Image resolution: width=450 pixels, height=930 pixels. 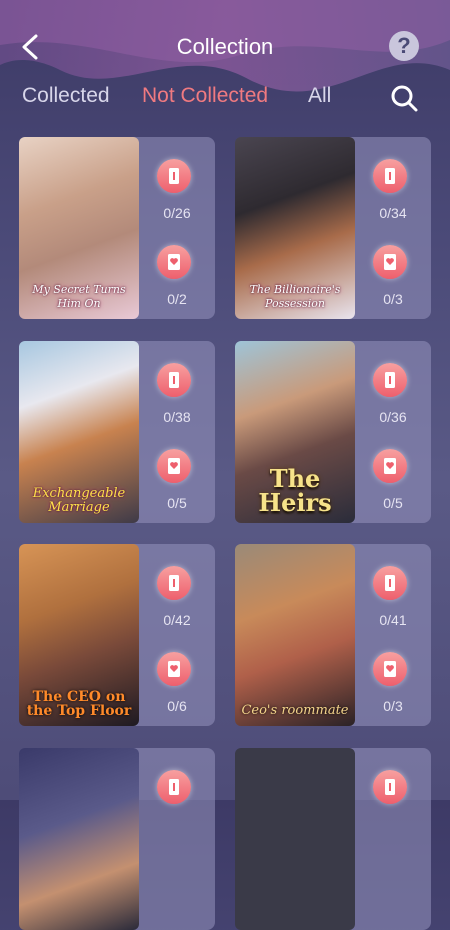 I want to click on book-cover-title: The CEO on the Top Floor, so click(x=79, y=704).